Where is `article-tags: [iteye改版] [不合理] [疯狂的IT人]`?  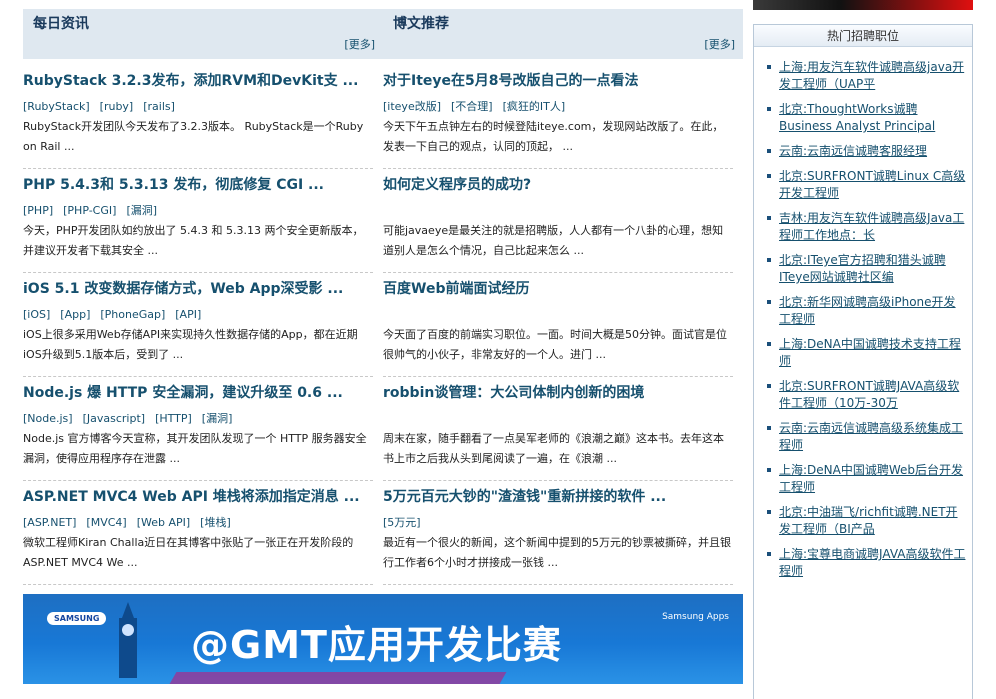
article-tags: [iteye改版] [不合理] [疯狂的IT人] is located at coordinates (558, 107).